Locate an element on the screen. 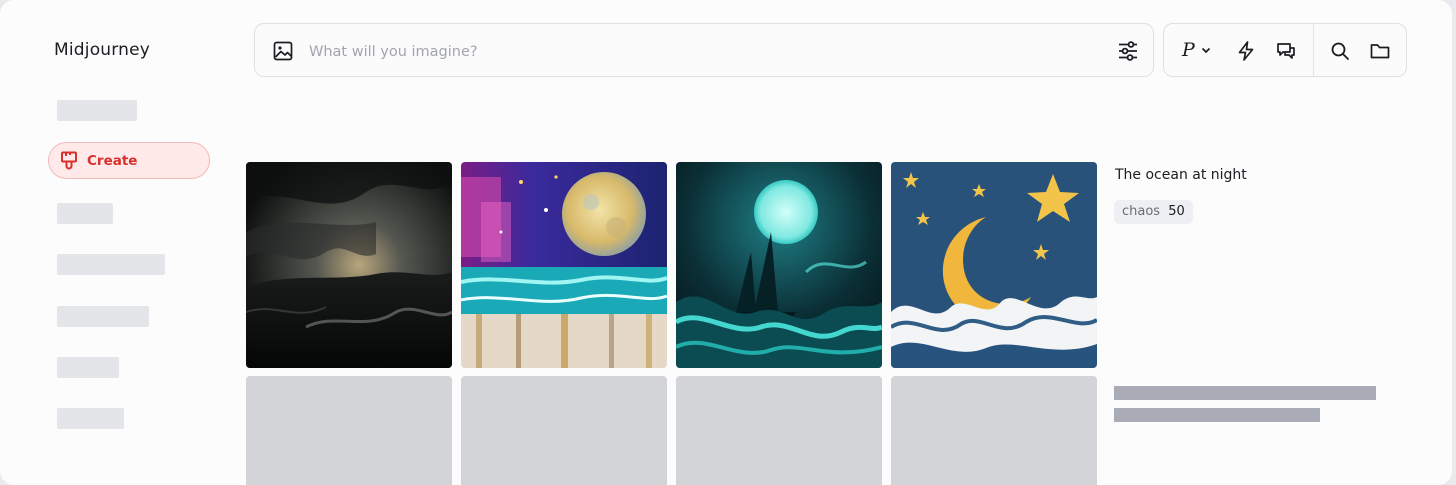  chevron-down-icon is located at coordinates (1205, 50).